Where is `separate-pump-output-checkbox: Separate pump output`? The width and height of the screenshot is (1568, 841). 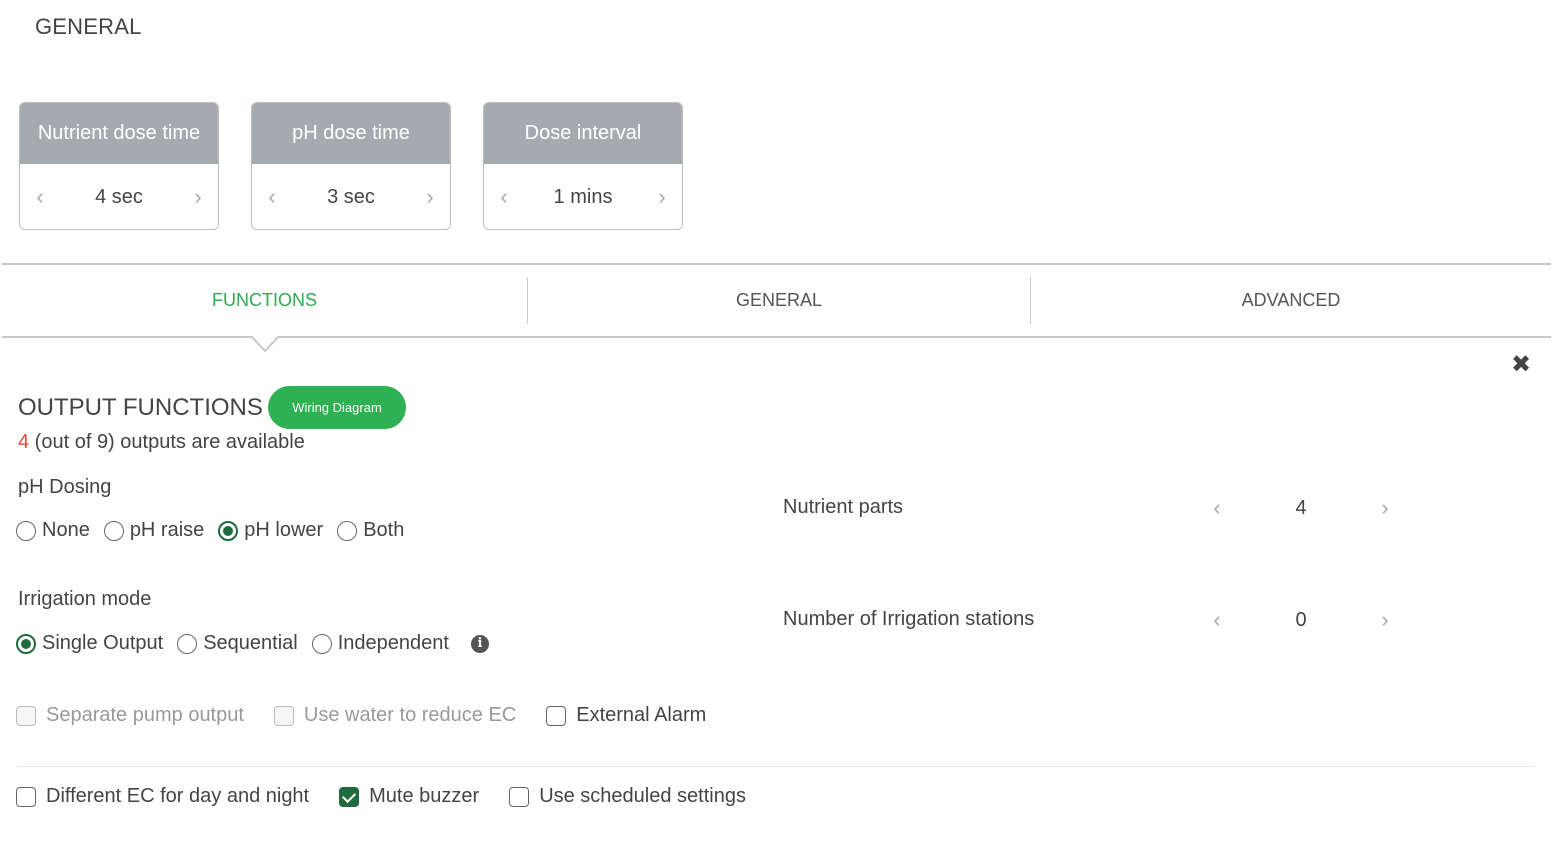 separate-pump-output-checkbox: Separate pump output is located at coordinates (130, 715).